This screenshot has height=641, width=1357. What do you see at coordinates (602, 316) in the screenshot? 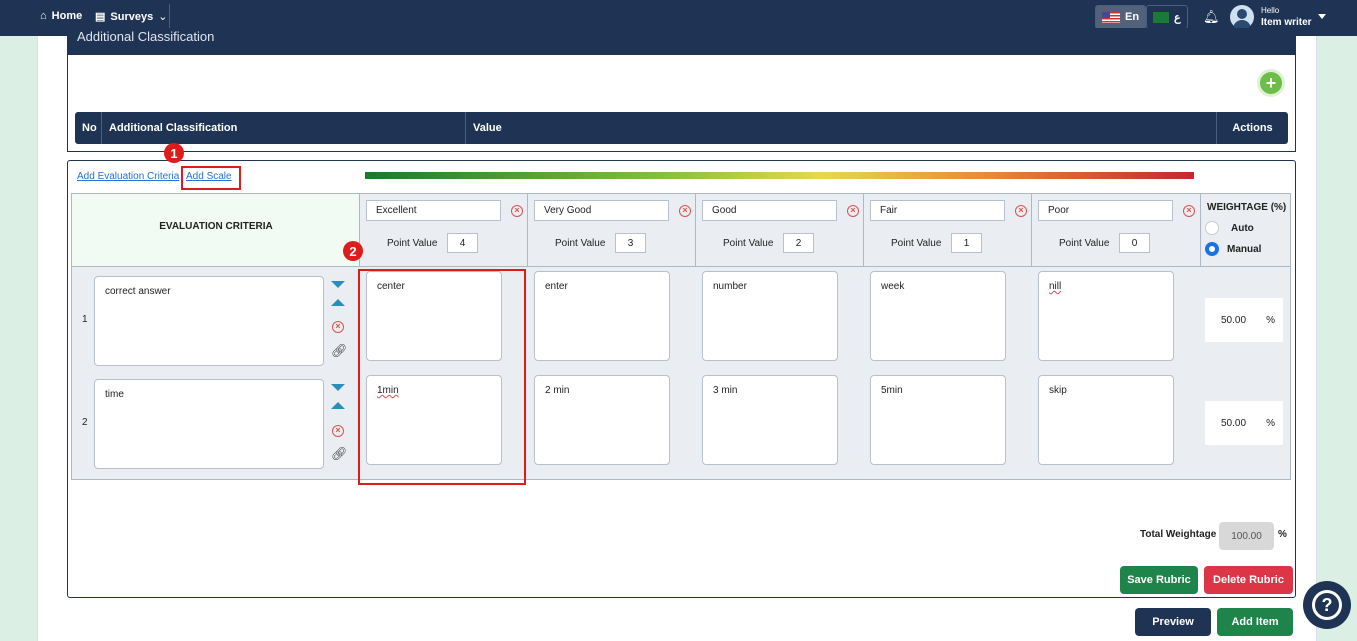
I see `rubric-cell-input: enter` at bounding box center [602, 316].